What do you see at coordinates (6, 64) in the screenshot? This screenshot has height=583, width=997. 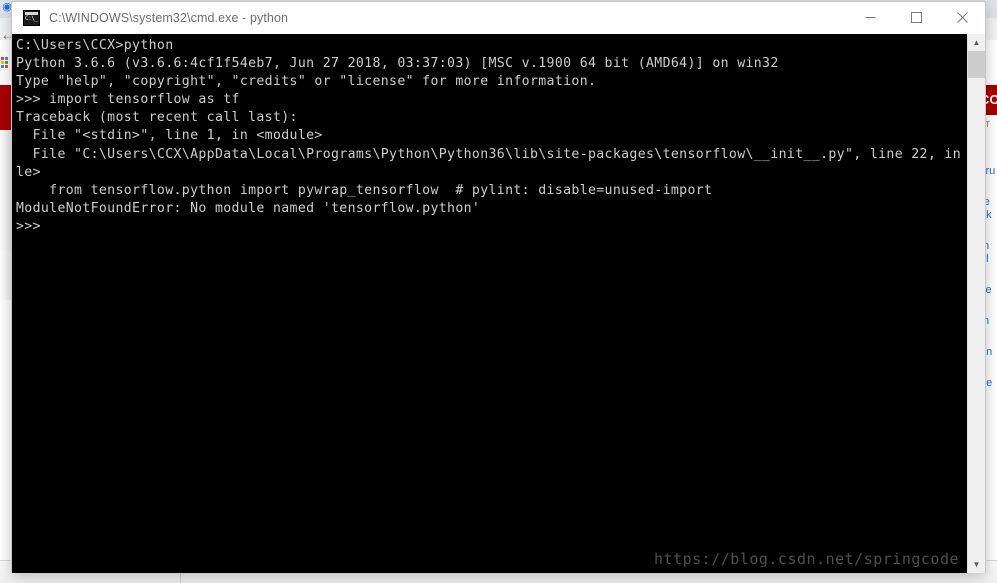 I see `apps-grid-icon` at bounding box center [6, 64].